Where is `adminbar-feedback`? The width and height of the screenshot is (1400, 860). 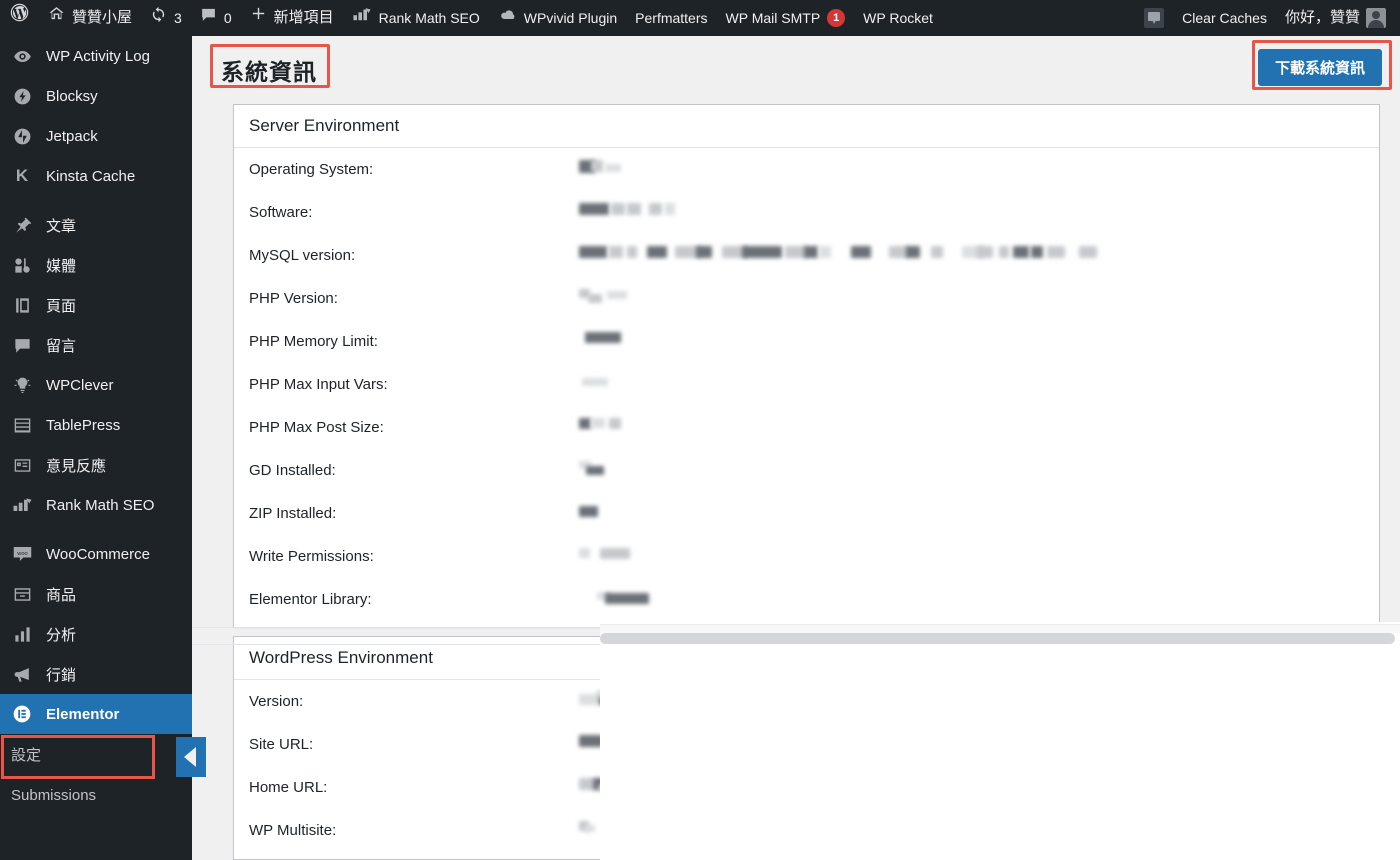 adminbar-feedback is located at coordinates (1154, 18).